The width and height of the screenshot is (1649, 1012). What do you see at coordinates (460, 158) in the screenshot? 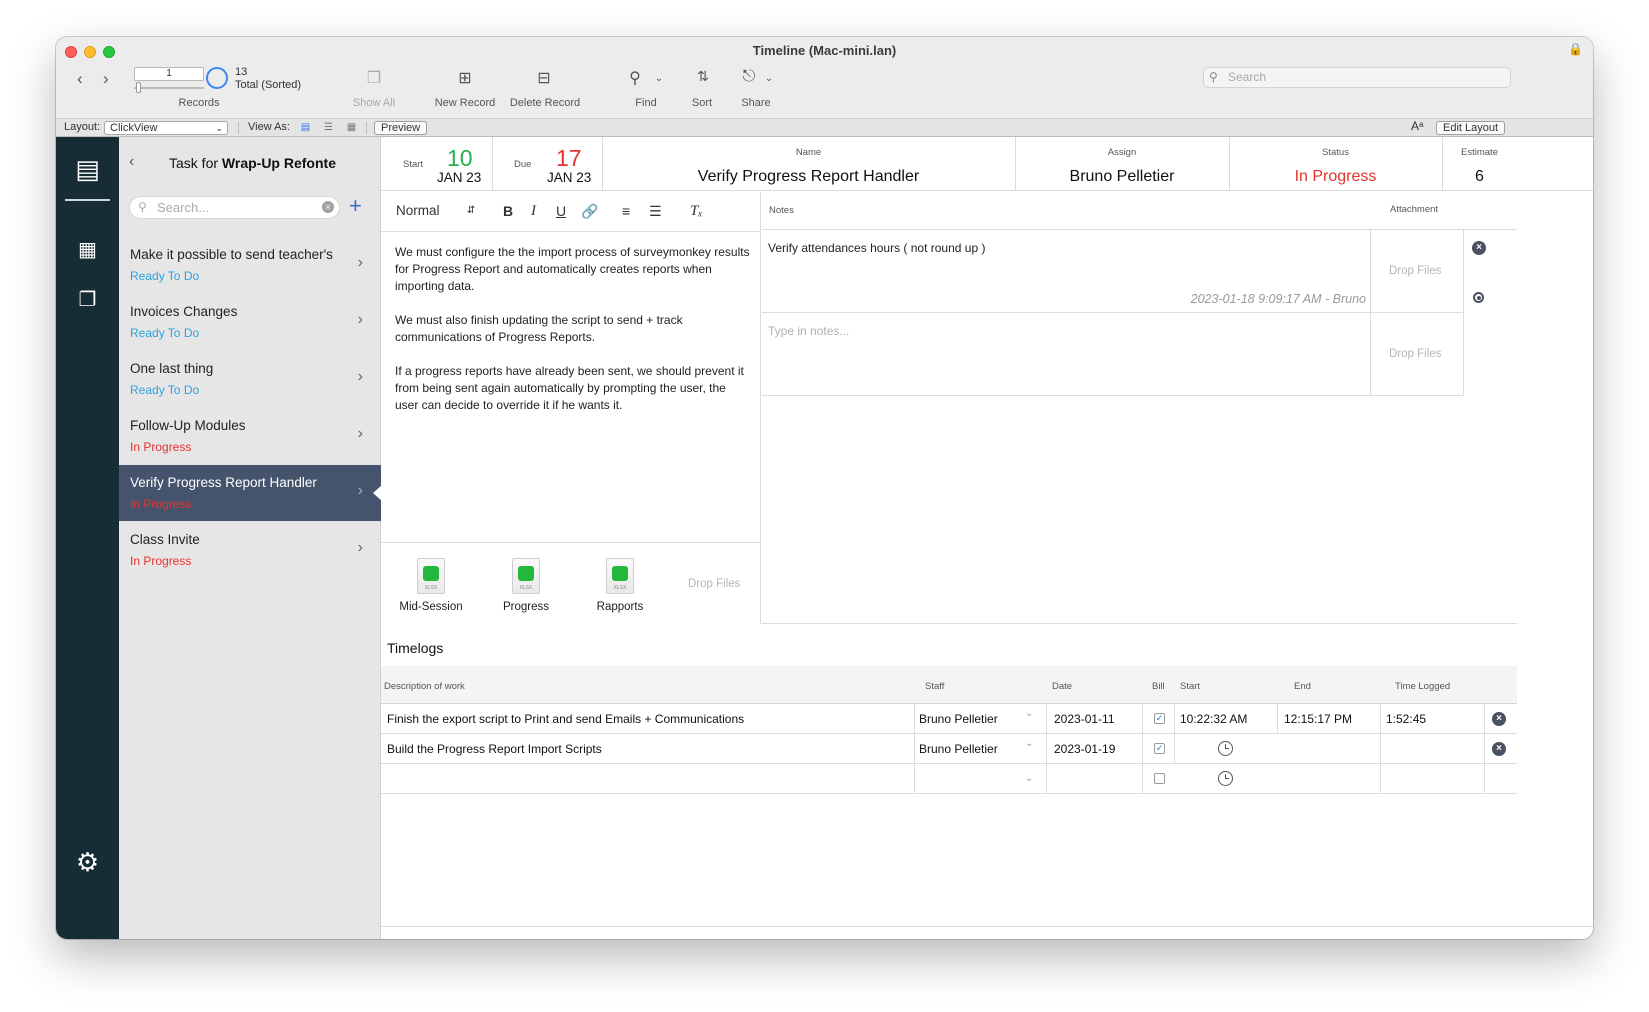
I see `start-day: 10` at bounding box center [460, 158].